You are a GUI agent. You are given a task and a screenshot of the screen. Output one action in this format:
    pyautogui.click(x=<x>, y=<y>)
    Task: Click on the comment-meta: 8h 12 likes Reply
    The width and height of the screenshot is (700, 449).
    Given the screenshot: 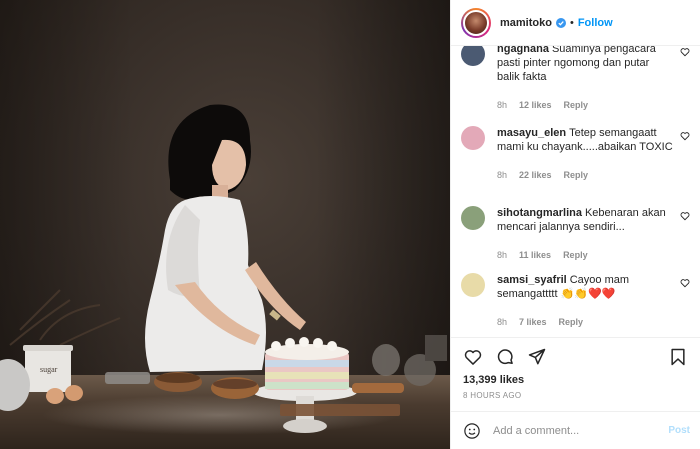 What is the action you would take?
    pyautogui.click(x=585, y=105)
    